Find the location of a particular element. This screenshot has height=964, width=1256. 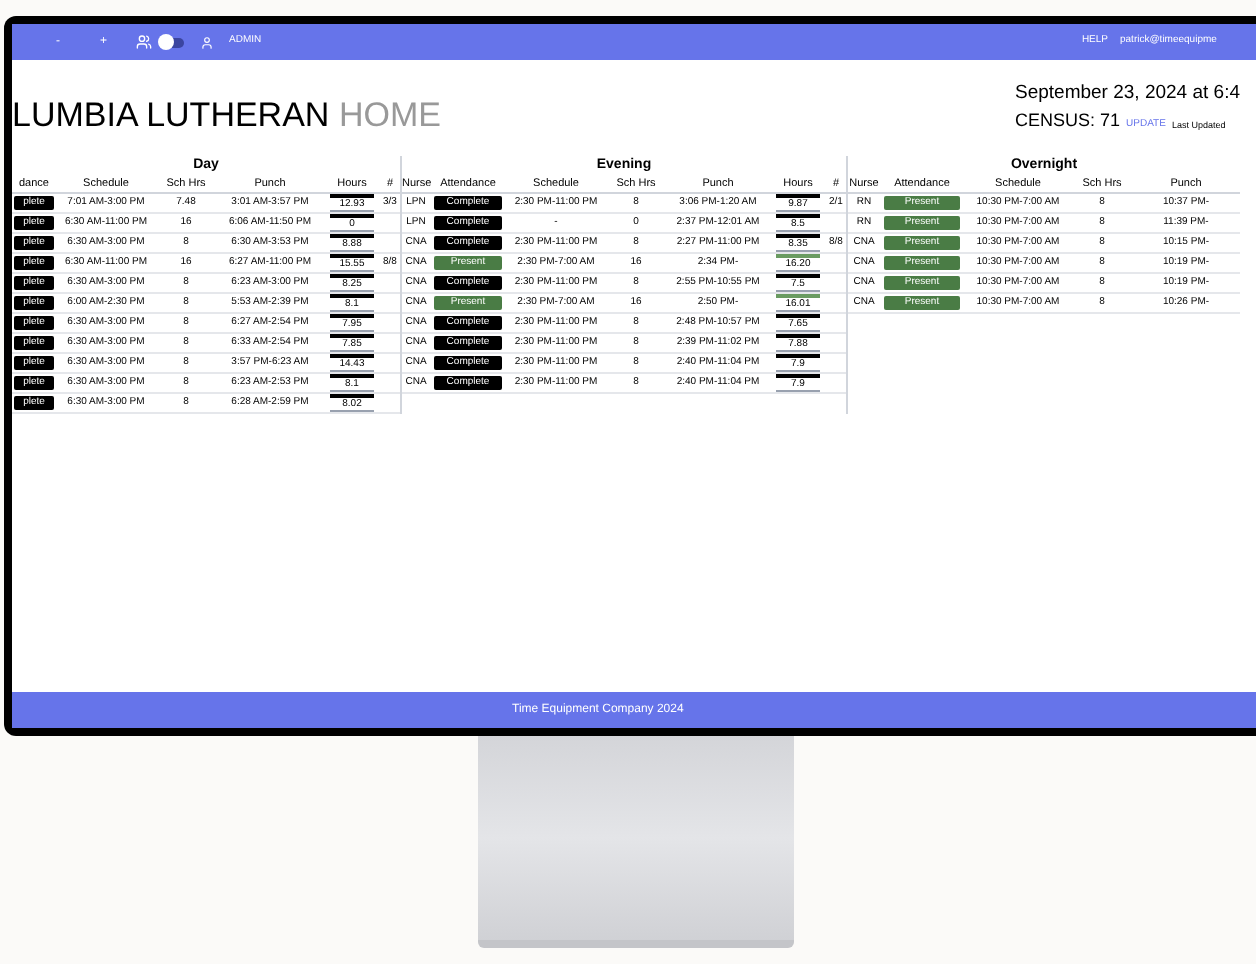

facility-title: LUMBIA LUTHERAN is located at coordinates (171, 115).